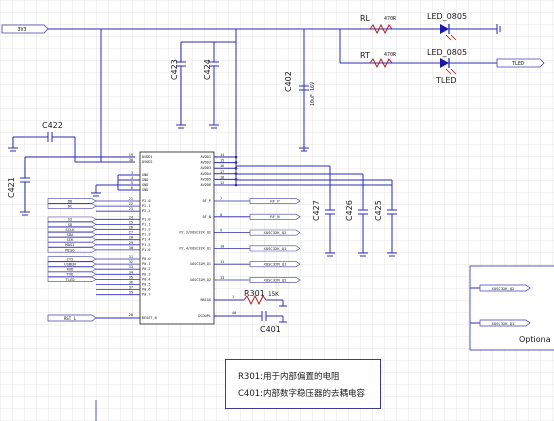 This screenshot has height=421, width=554. I want to click on pin-number: 30, so click(131, 248).